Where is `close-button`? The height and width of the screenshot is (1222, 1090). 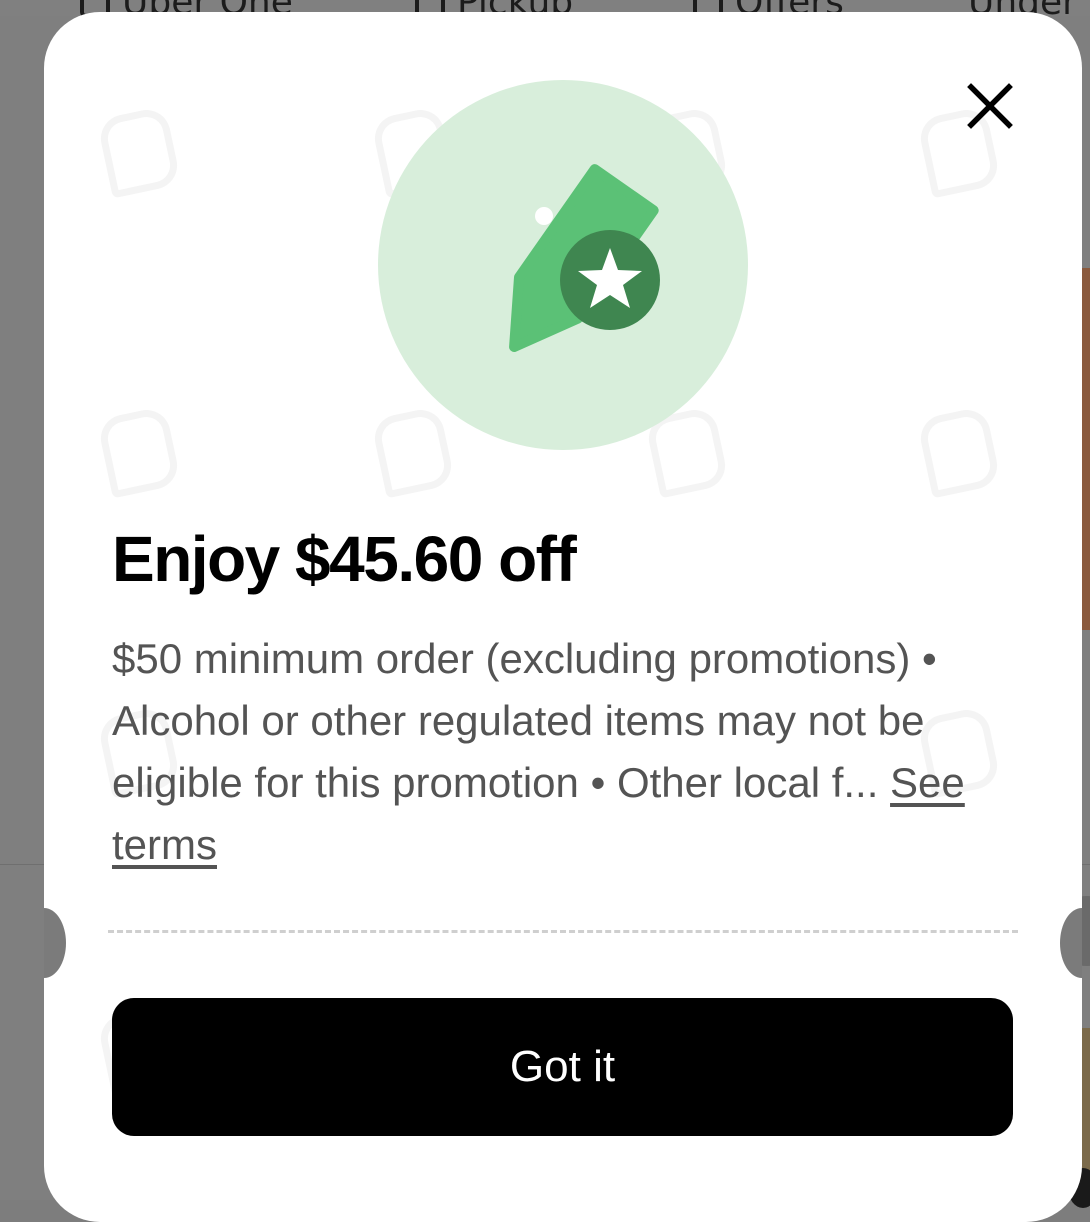
close-button is located at coordinates (990, 106).